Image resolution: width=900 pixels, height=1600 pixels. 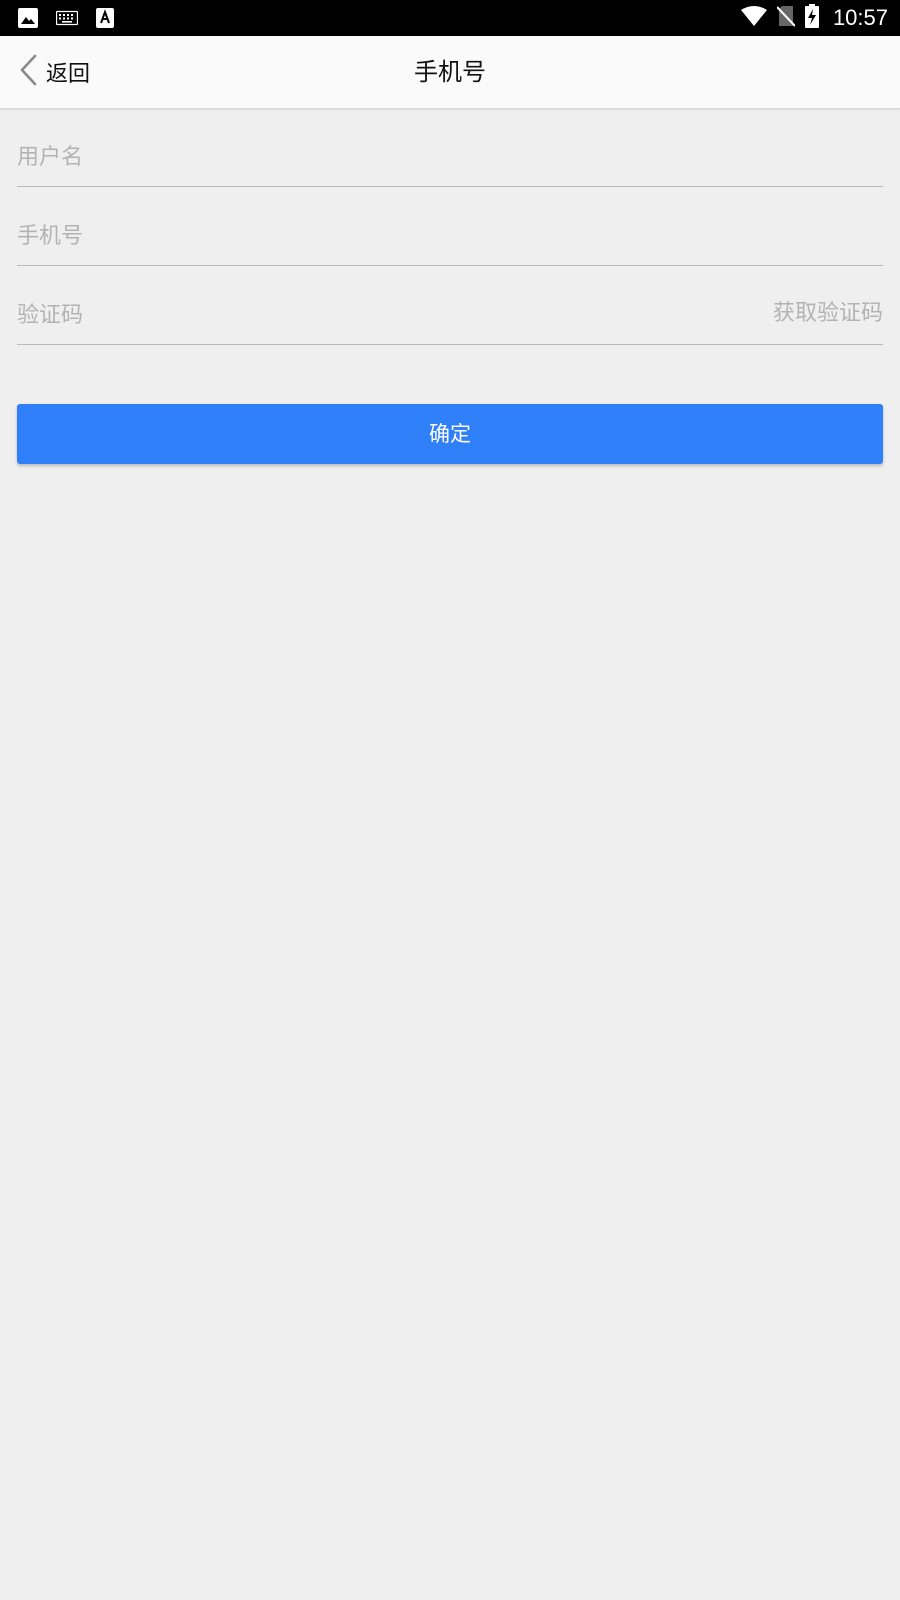 I want to click on battery-charging-icon, so click(x=811, y=18).